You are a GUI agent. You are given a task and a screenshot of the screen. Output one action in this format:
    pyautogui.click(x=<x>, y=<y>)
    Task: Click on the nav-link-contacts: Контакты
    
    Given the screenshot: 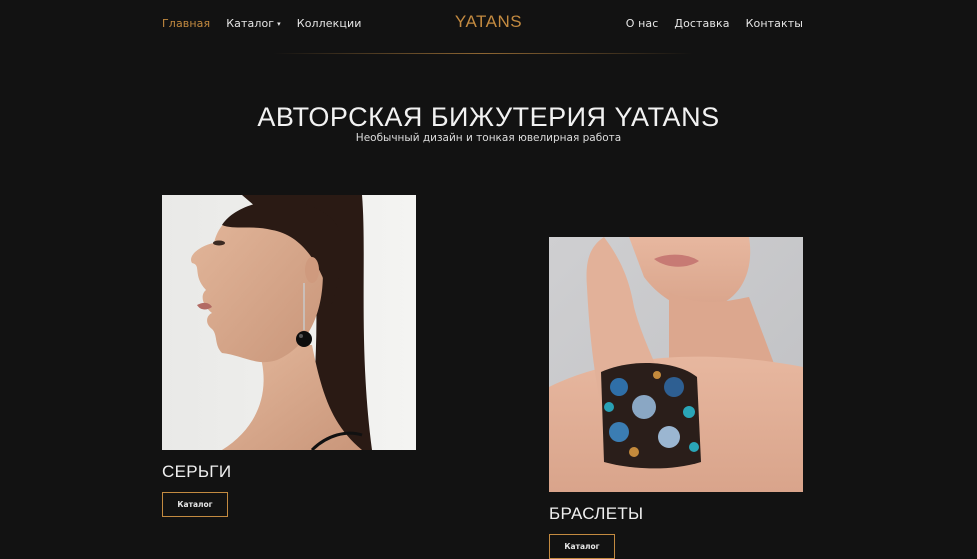 What is the action you would take?
    pyautogui.click(x=774, y=23)
    